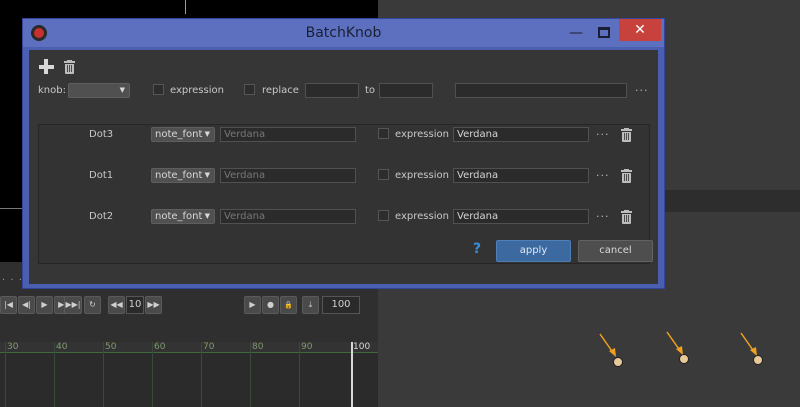 This screenshot has height=407, width=800. What do you see at coordinates (189, 306) in the screenshot?
I see `transport-controls: |◀ ◀| ▶ ▶| ▶▶| ↻ ◀◀ 10 ▶▶ ▶ ● 🔒 ⤓ 100` at bounding box center [189, 306].